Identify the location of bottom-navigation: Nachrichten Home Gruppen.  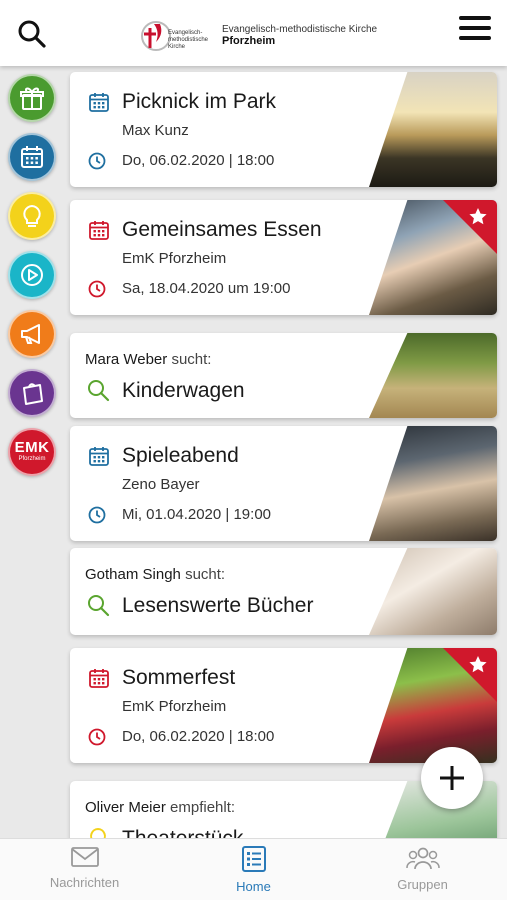
(253, 869).